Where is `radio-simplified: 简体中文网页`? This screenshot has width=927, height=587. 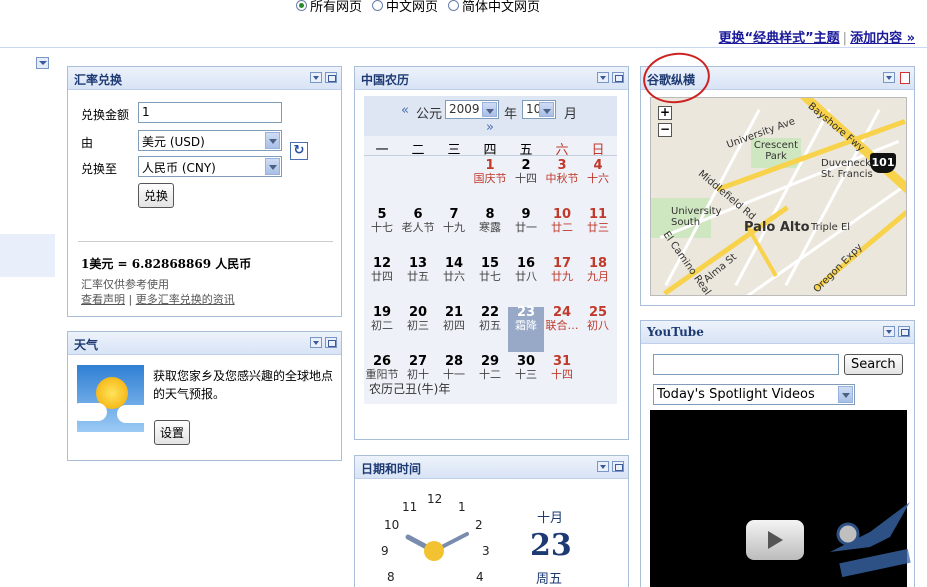
radio-simplified: 简体中文网页 is located at coordinates (494, 7).